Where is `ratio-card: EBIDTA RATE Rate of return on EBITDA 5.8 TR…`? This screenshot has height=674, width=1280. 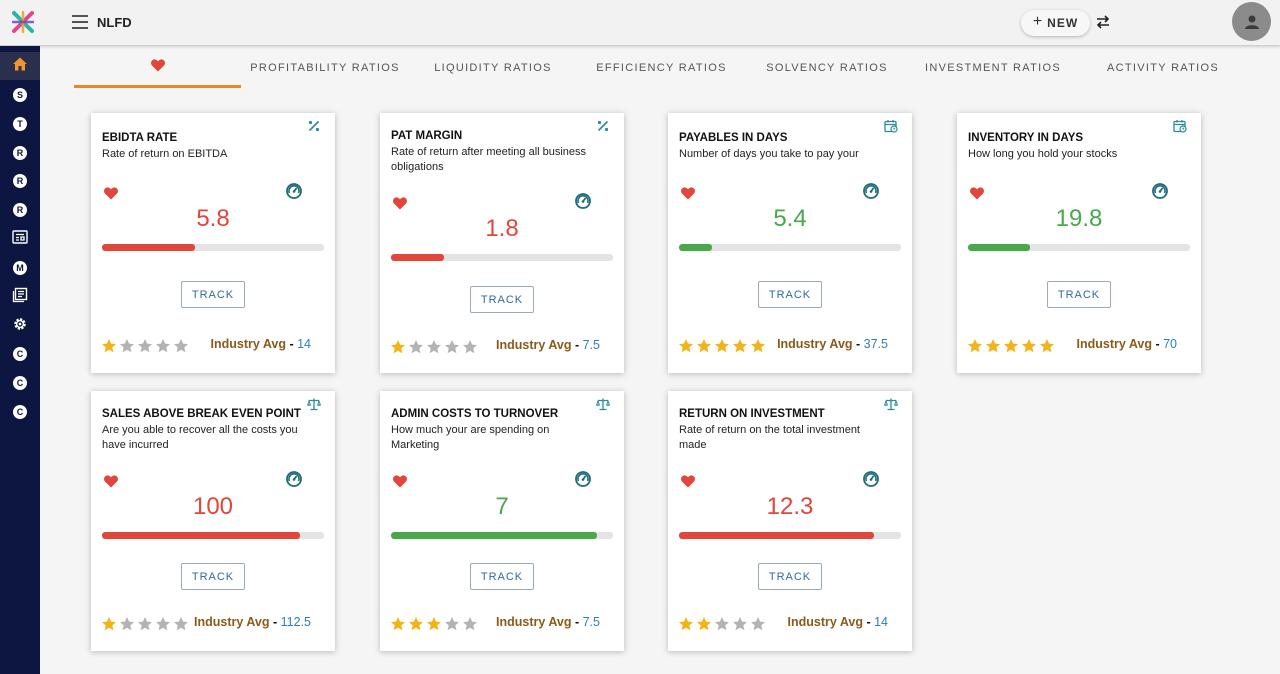
ratio-card: EBIDTA RATE Rate of return on EBITDA 5.8 TR… is located at coordinates (213, 243).